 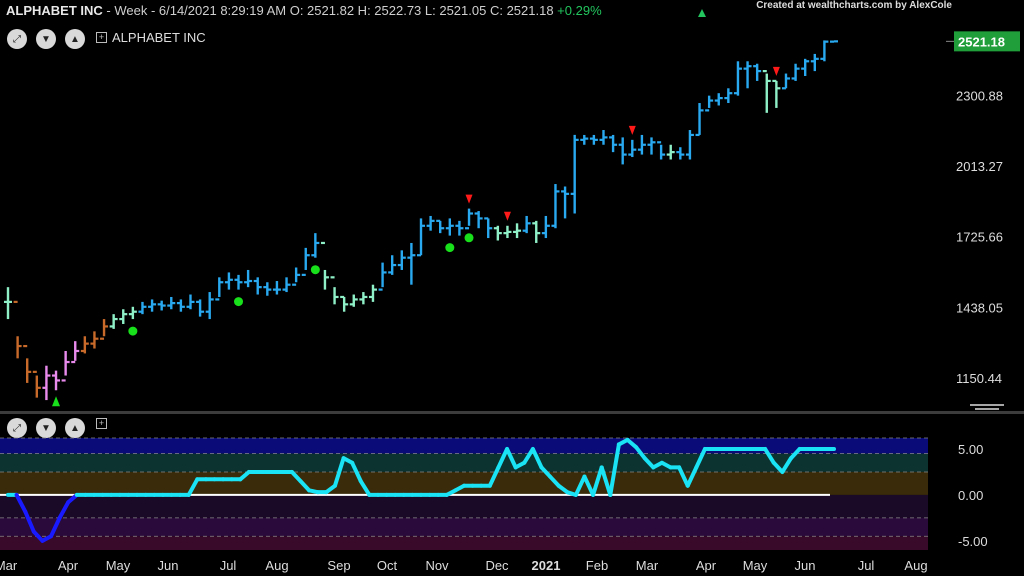 I want to click on y-tick-label: 1150.44, so click(x=979, y=378).